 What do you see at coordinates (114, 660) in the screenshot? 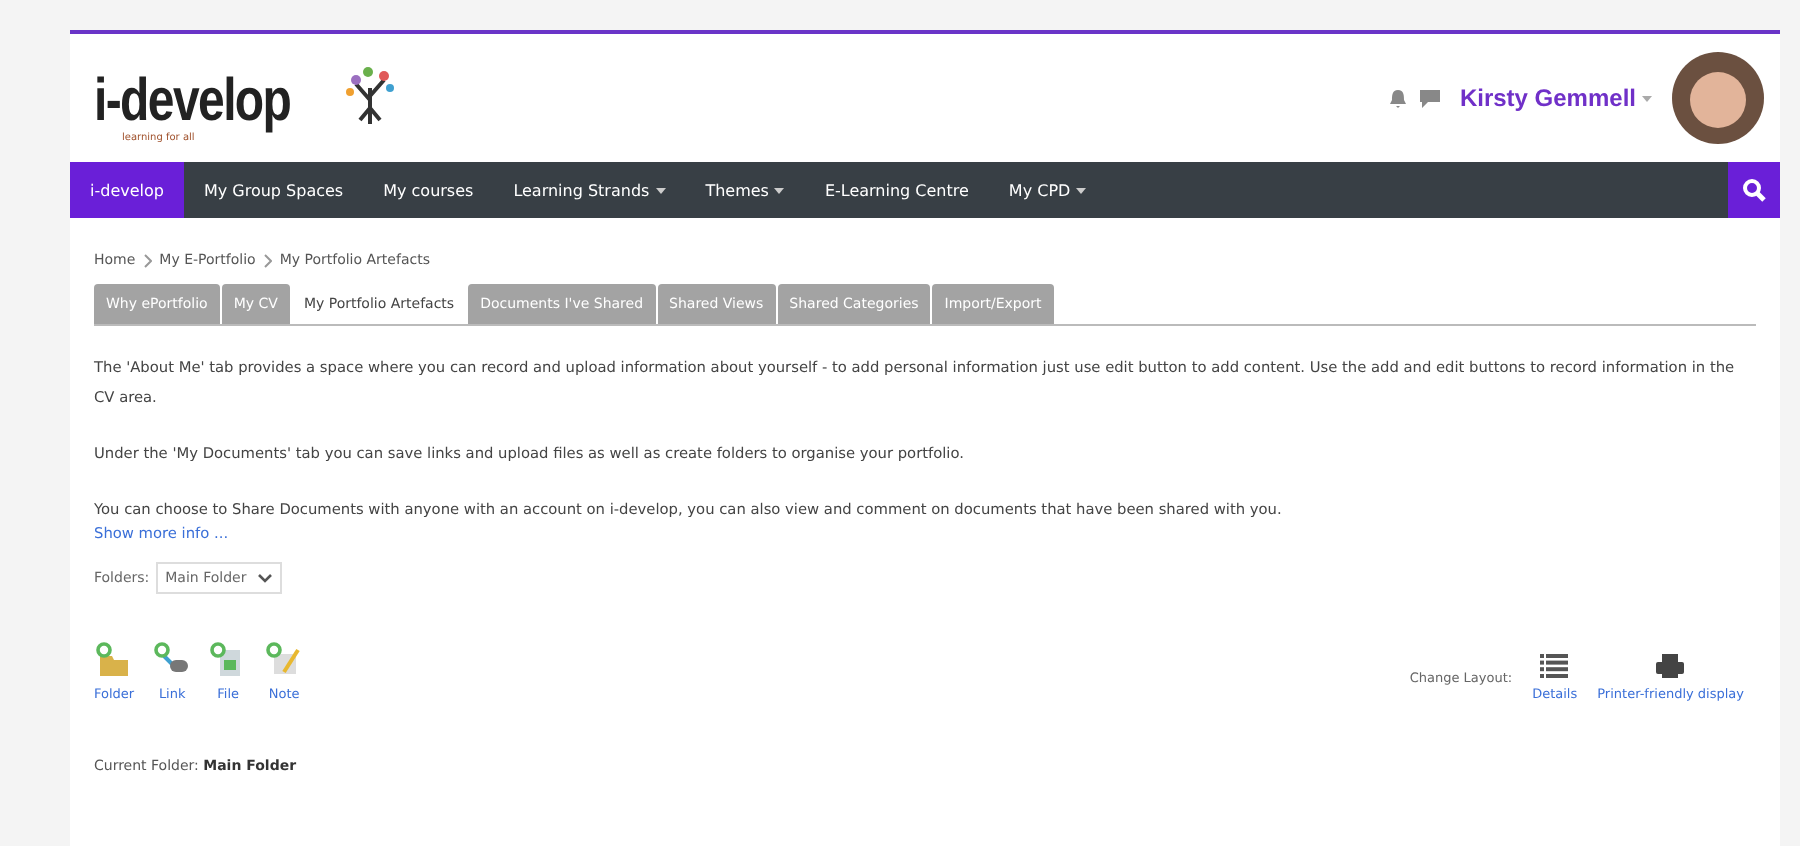
I see `folder-add-icon` at bounding box center [114, 660].